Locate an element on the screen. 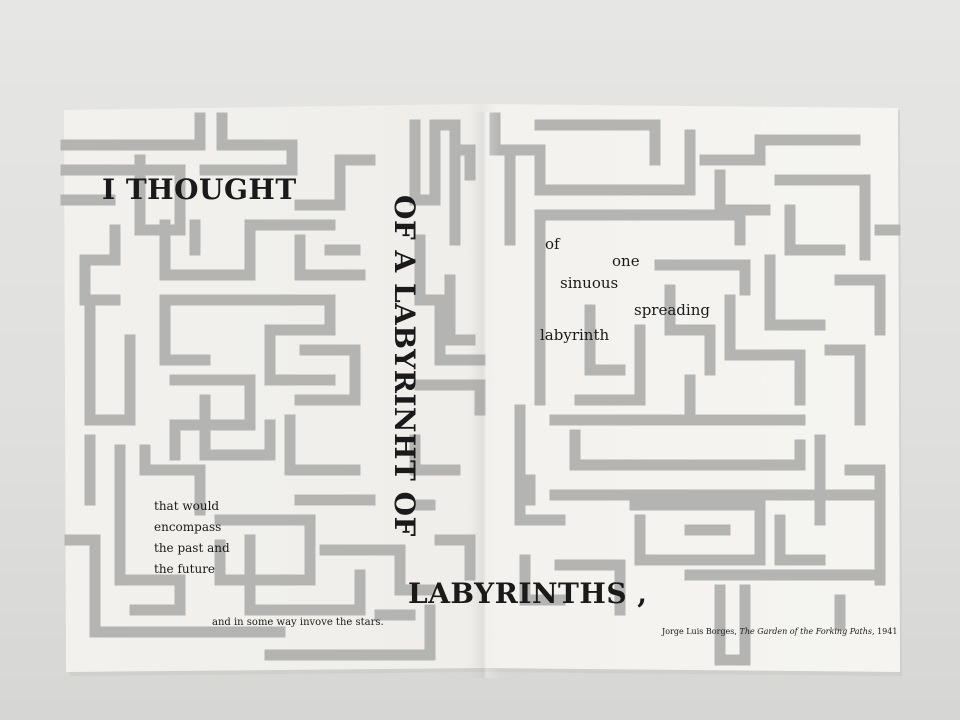 This screenshot has height=720, width=960. word-labyrinths: LABYRINTHS is located at coordinates (518, 593).